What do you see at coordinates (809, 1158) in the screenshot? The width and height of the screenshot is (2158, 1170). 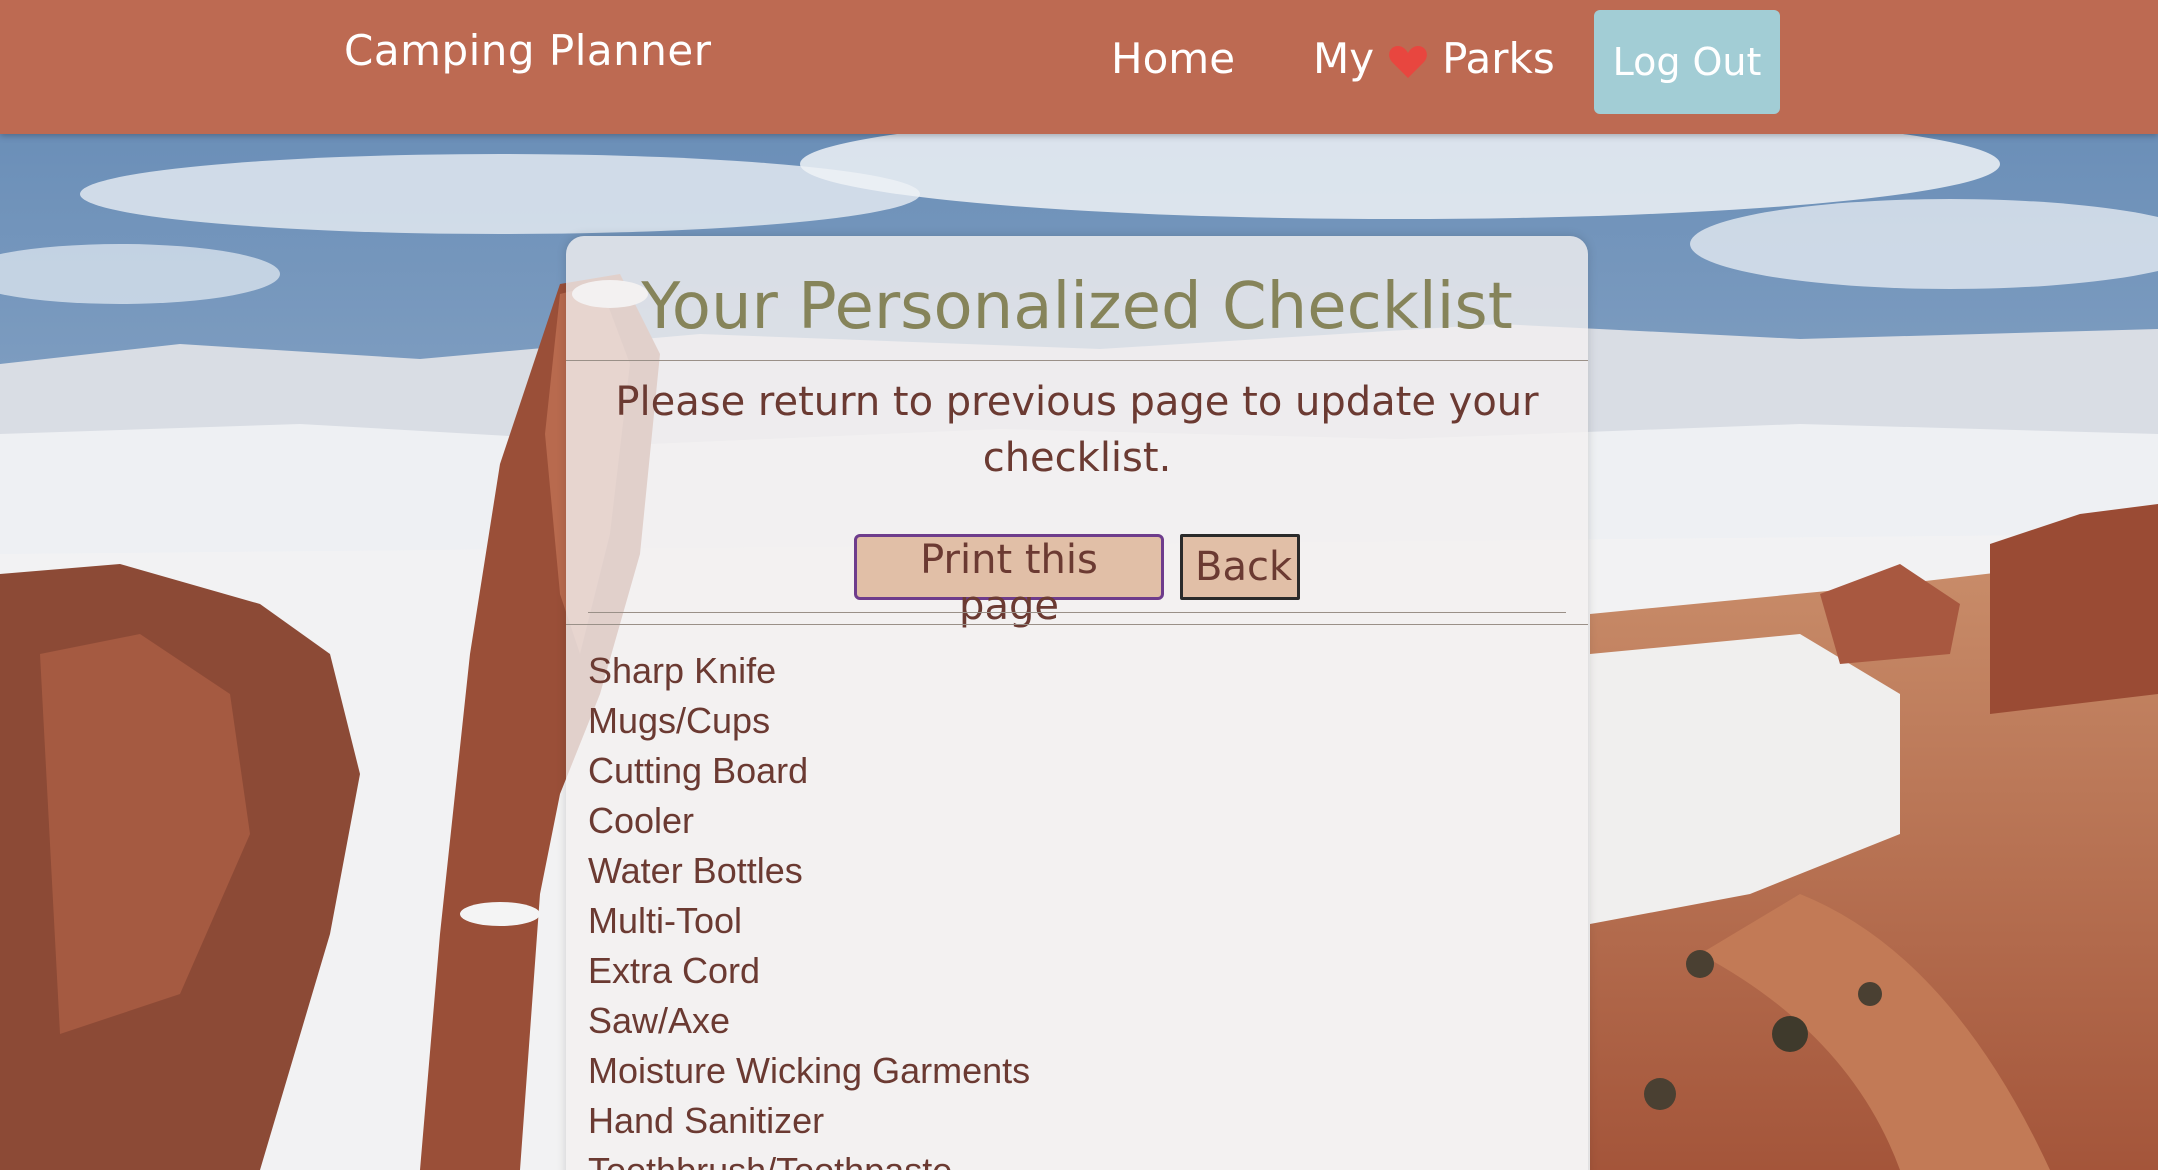 I see `checklist-item: Toothbrush/Toothpaste` at bounding box center [809, 1158].